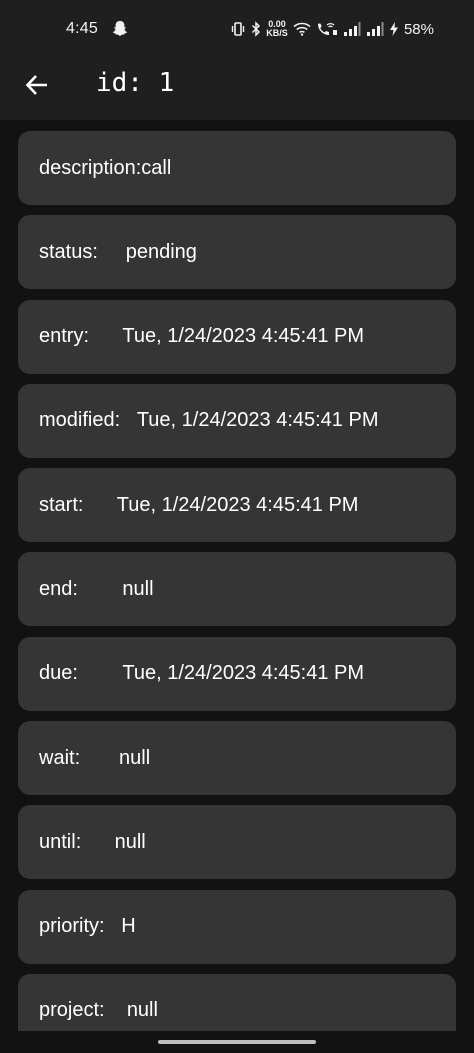 This screenshot has width=474, height=1053. I want to click on field-card-end: end: null, so click(237, 589).